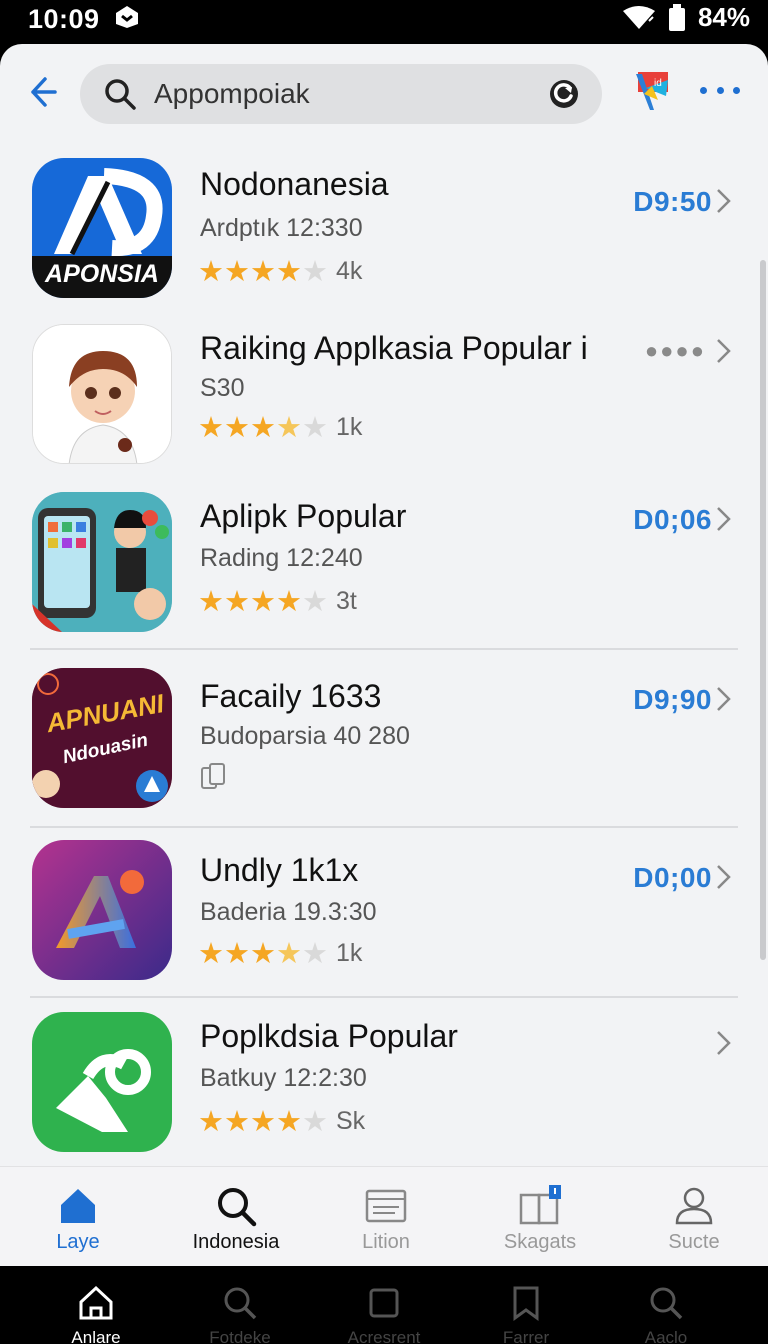  Describe the element at coordinates (78, 1242) in the screenshot. I see `tab-label: Laye` at that location.